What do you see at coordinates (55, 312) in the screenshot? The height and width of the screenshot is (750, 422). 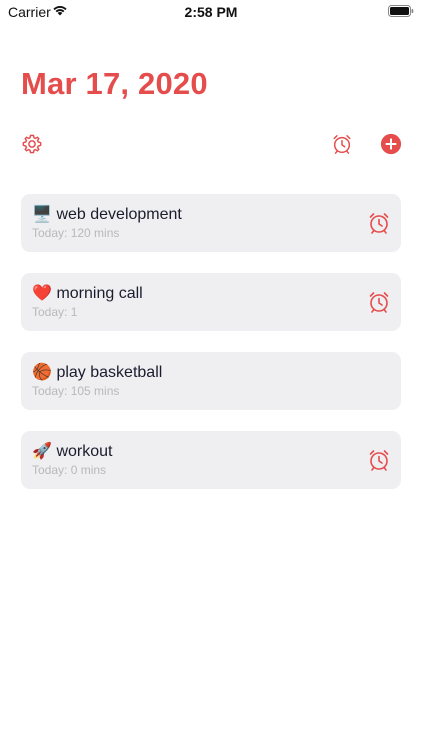 I see `task-subtitle: Today: 1` at bounding box center [55, 312].